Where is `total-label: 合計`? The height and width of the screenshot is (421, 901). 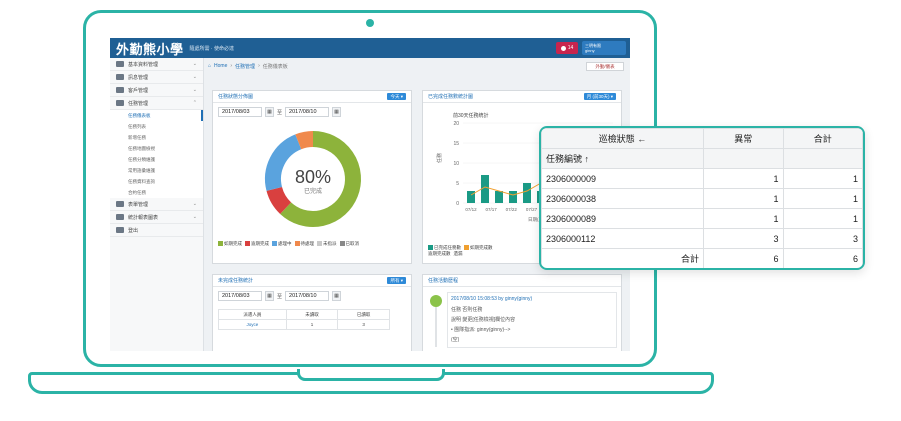
total-label: 合計 is located at coordinates (622, 258).